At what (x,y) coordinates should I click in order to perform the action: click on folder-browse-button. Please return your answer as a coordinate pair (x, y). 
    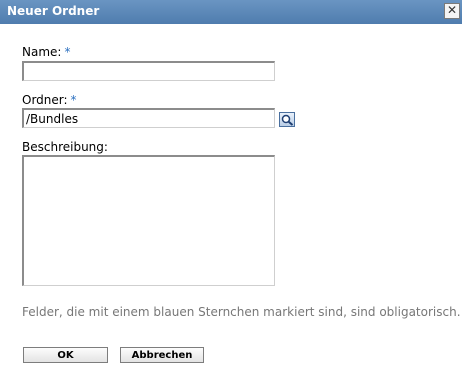
    Looking at the image, I should click on (287, 119).